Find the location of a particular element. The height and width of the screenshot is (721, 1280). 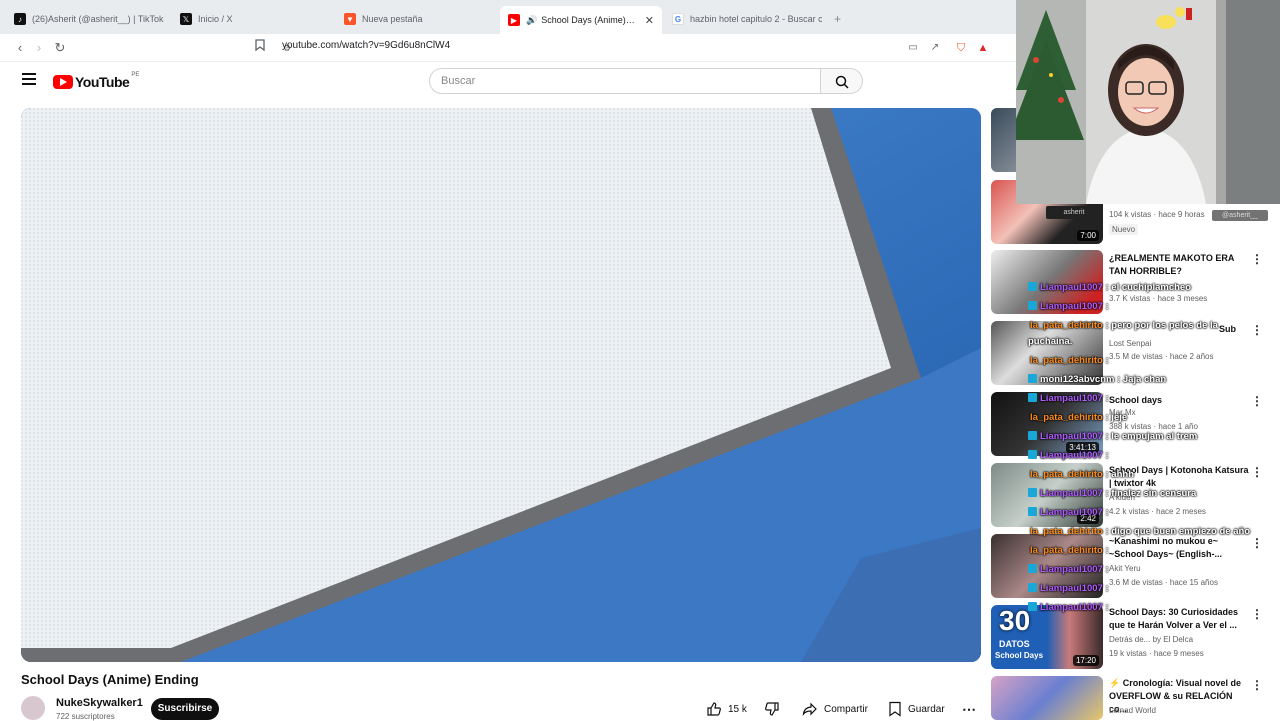

video-title: School Days (Anime) Ending is located at coordinates (110, 679).